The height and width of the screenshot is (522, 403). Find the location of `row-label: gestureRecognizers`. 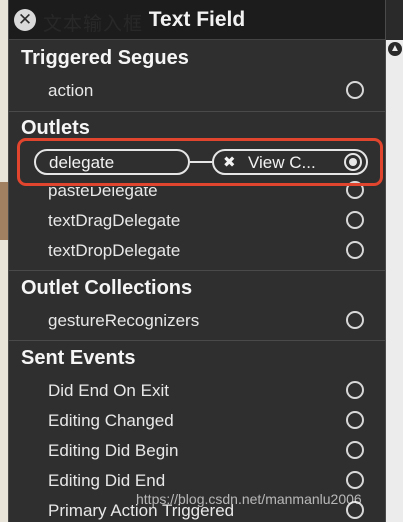

row-label: gestureRecognizers is located at coordinates (124, 320).